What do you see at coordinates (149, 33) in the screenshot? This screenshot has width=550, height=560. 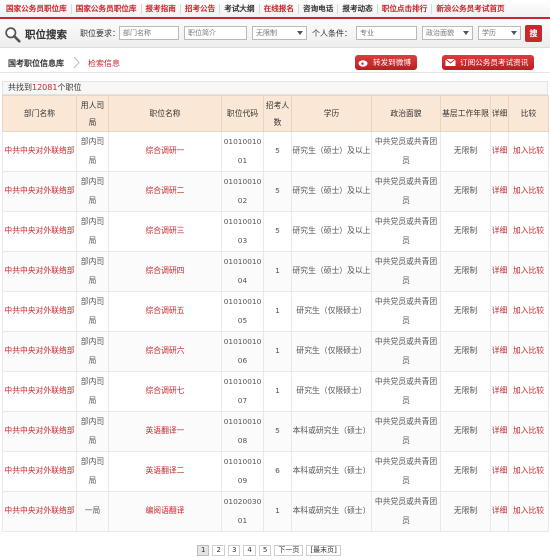 I see `dept-name-input: 部门名称` at bounding box center [149, 33].